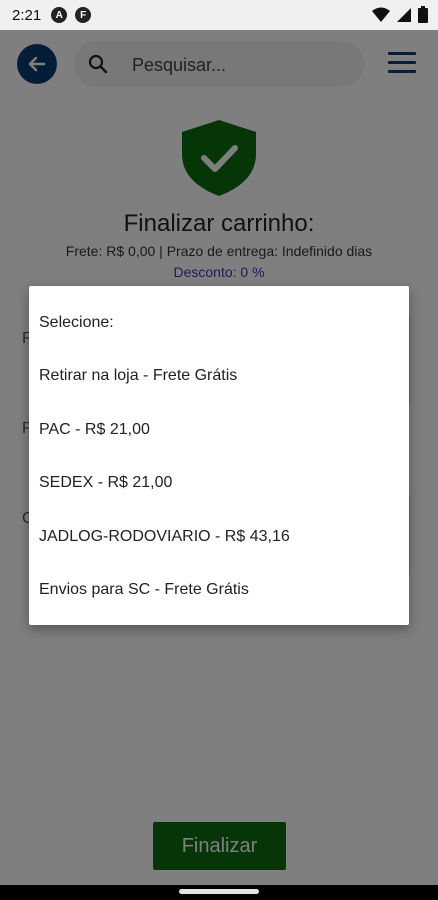  Describe the element at coordinates (423, 14) in the screenshot. I see `battery-icon` at that location.